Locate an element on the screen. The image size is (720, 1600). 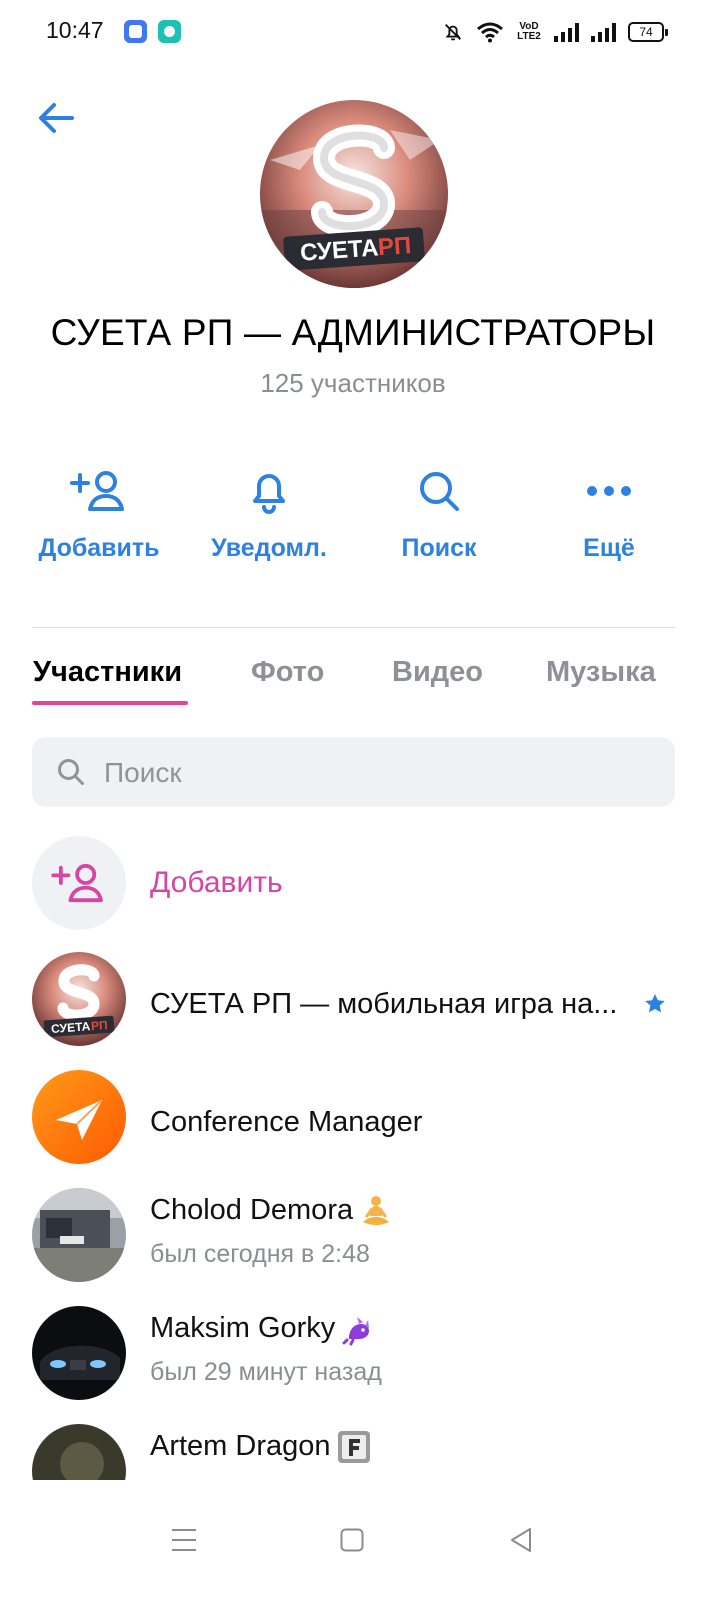
wifi-icon is located at coordinates (490, 32).